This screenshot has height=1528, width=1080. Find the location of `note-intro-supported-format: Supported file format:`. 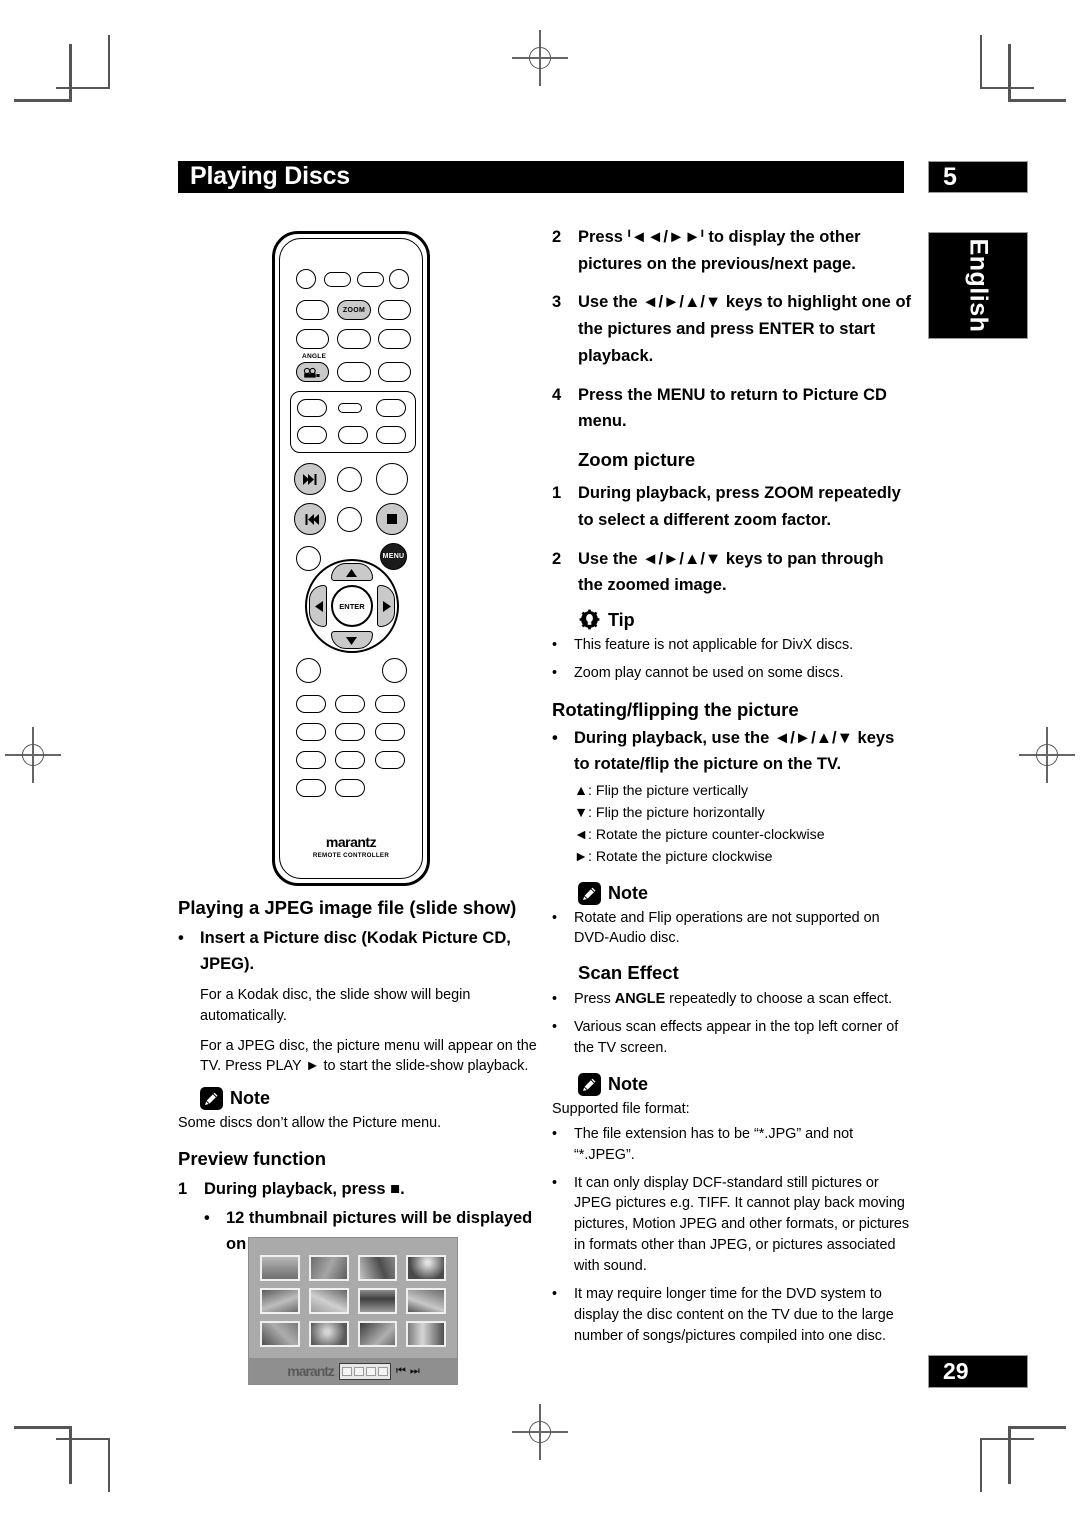

note-intro-supported-format: Supported file format: is located at coordinates (621, 1108).